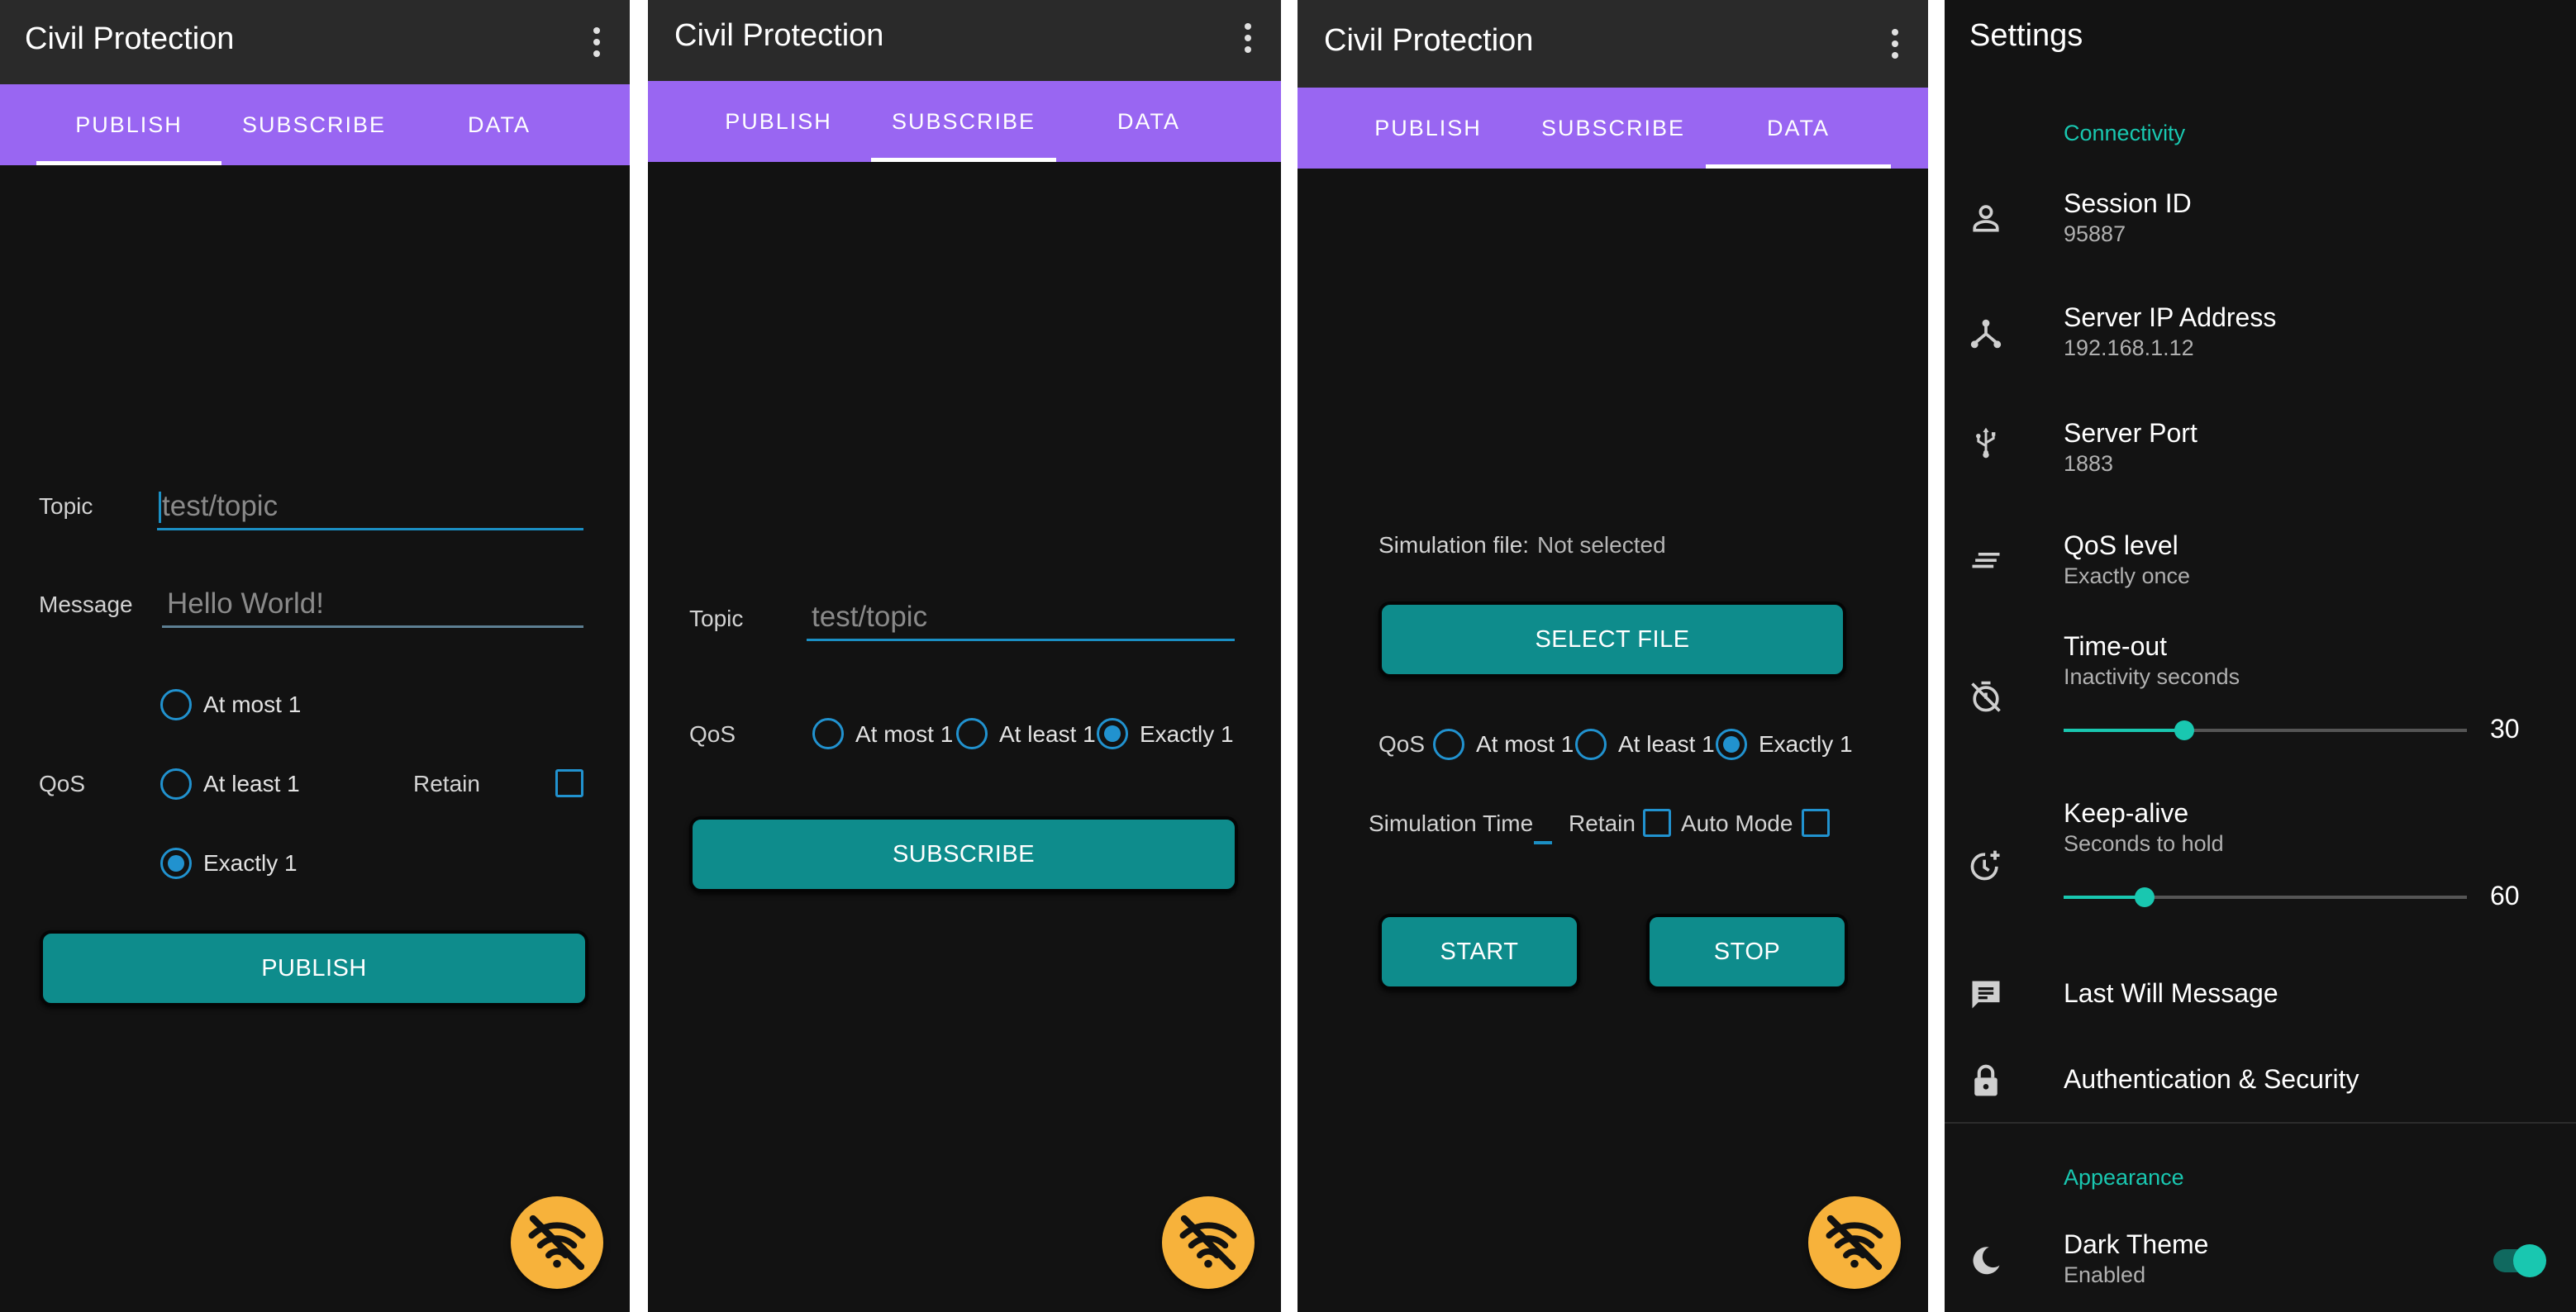  What do you see at coordinates (2266, 897) in the screenshot?
I see `keepalive-slider` at bounding box center [2266, 897].